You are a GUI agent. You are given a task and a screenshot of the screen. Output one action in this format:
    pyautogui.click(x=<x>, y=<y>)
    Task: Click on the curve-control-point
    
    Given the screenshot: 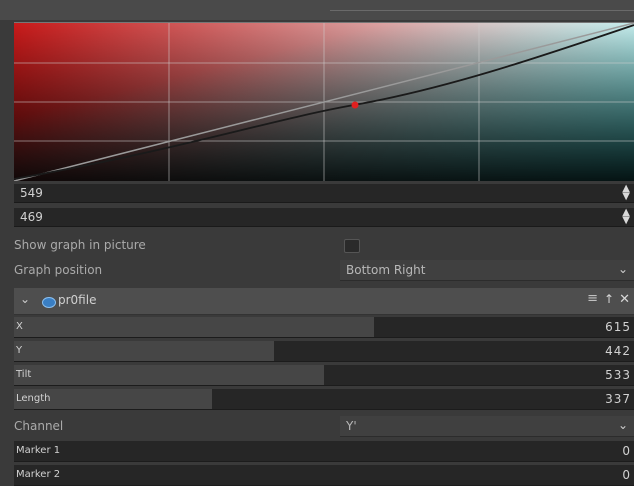 What is the action you would take?
    pyautogui.click(x=355, y=105)
    